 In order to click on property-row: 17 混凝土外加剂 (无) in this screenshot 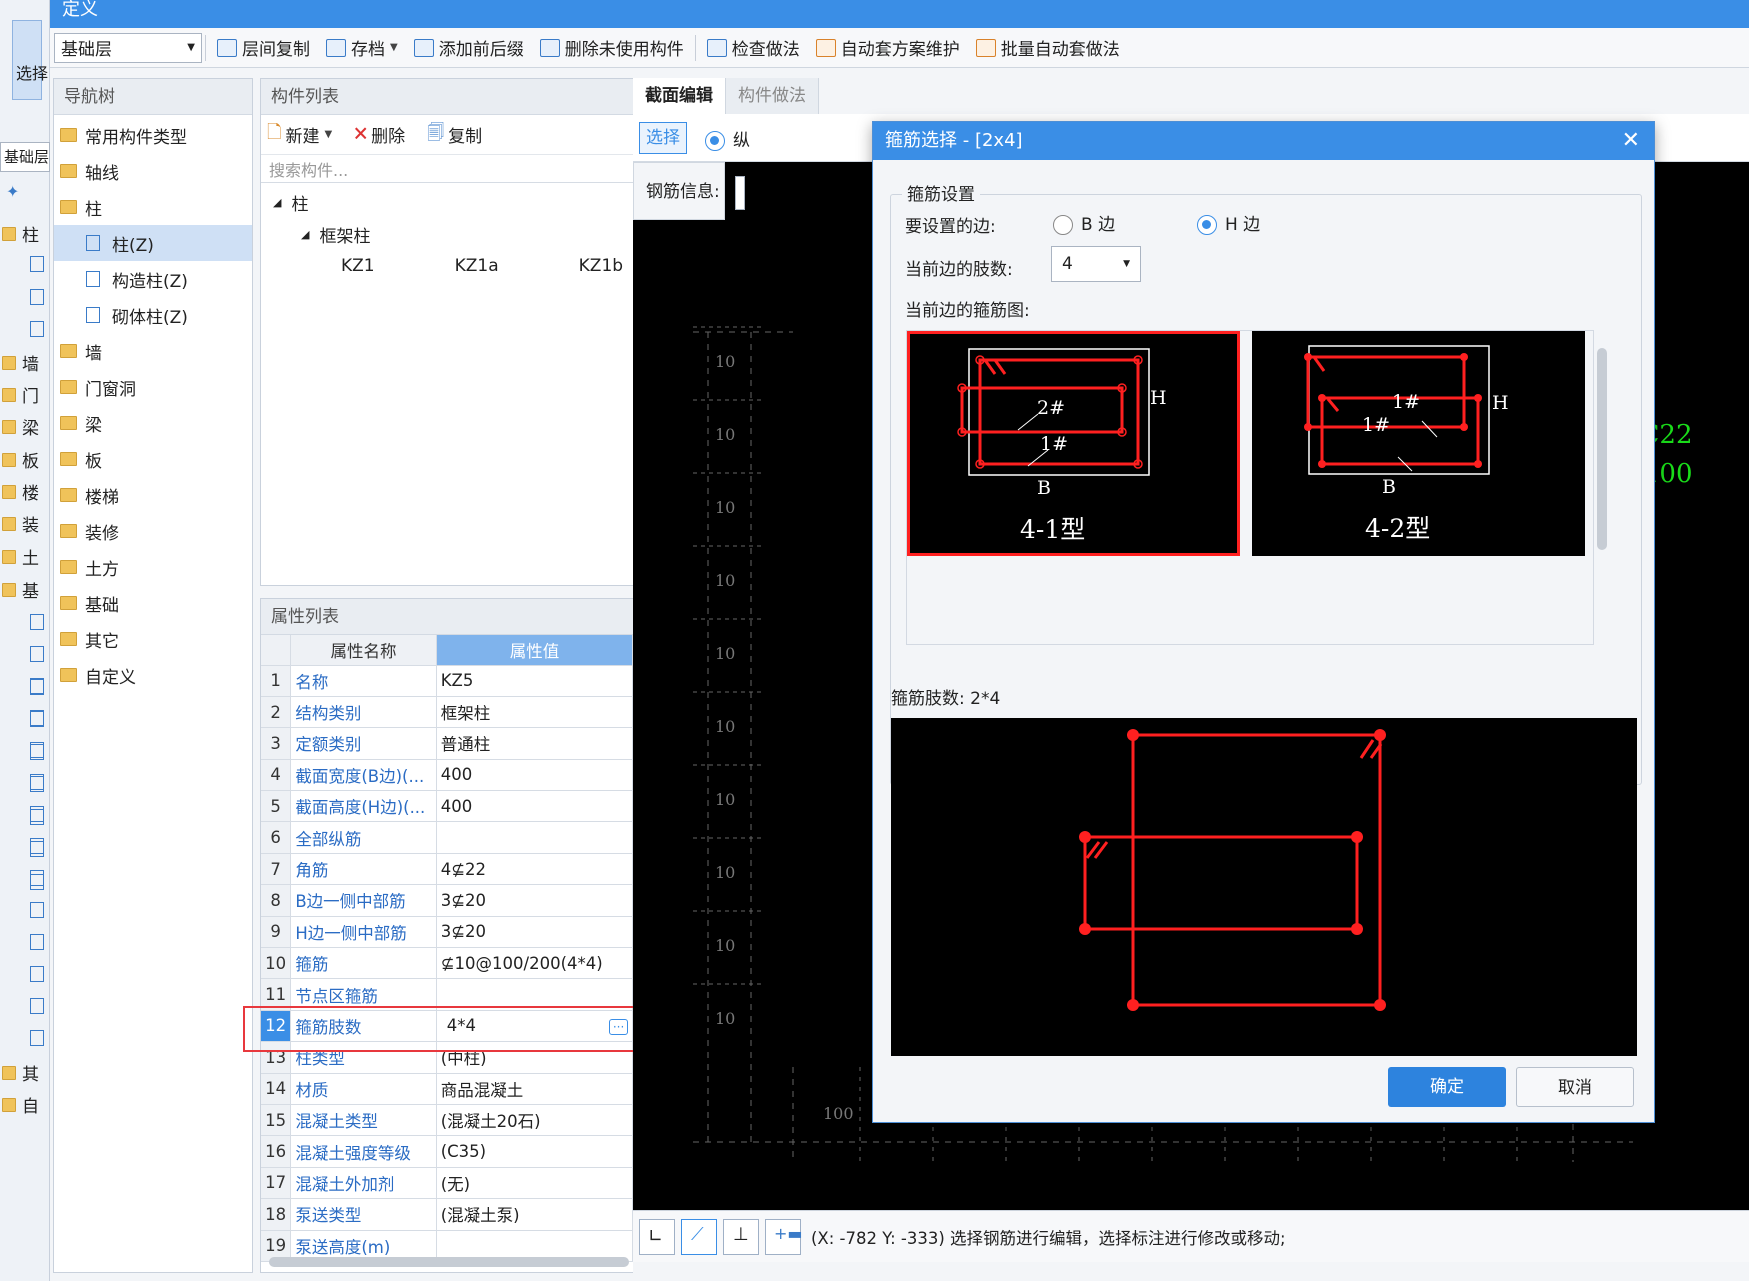, I will do `click(461, 1183)`.